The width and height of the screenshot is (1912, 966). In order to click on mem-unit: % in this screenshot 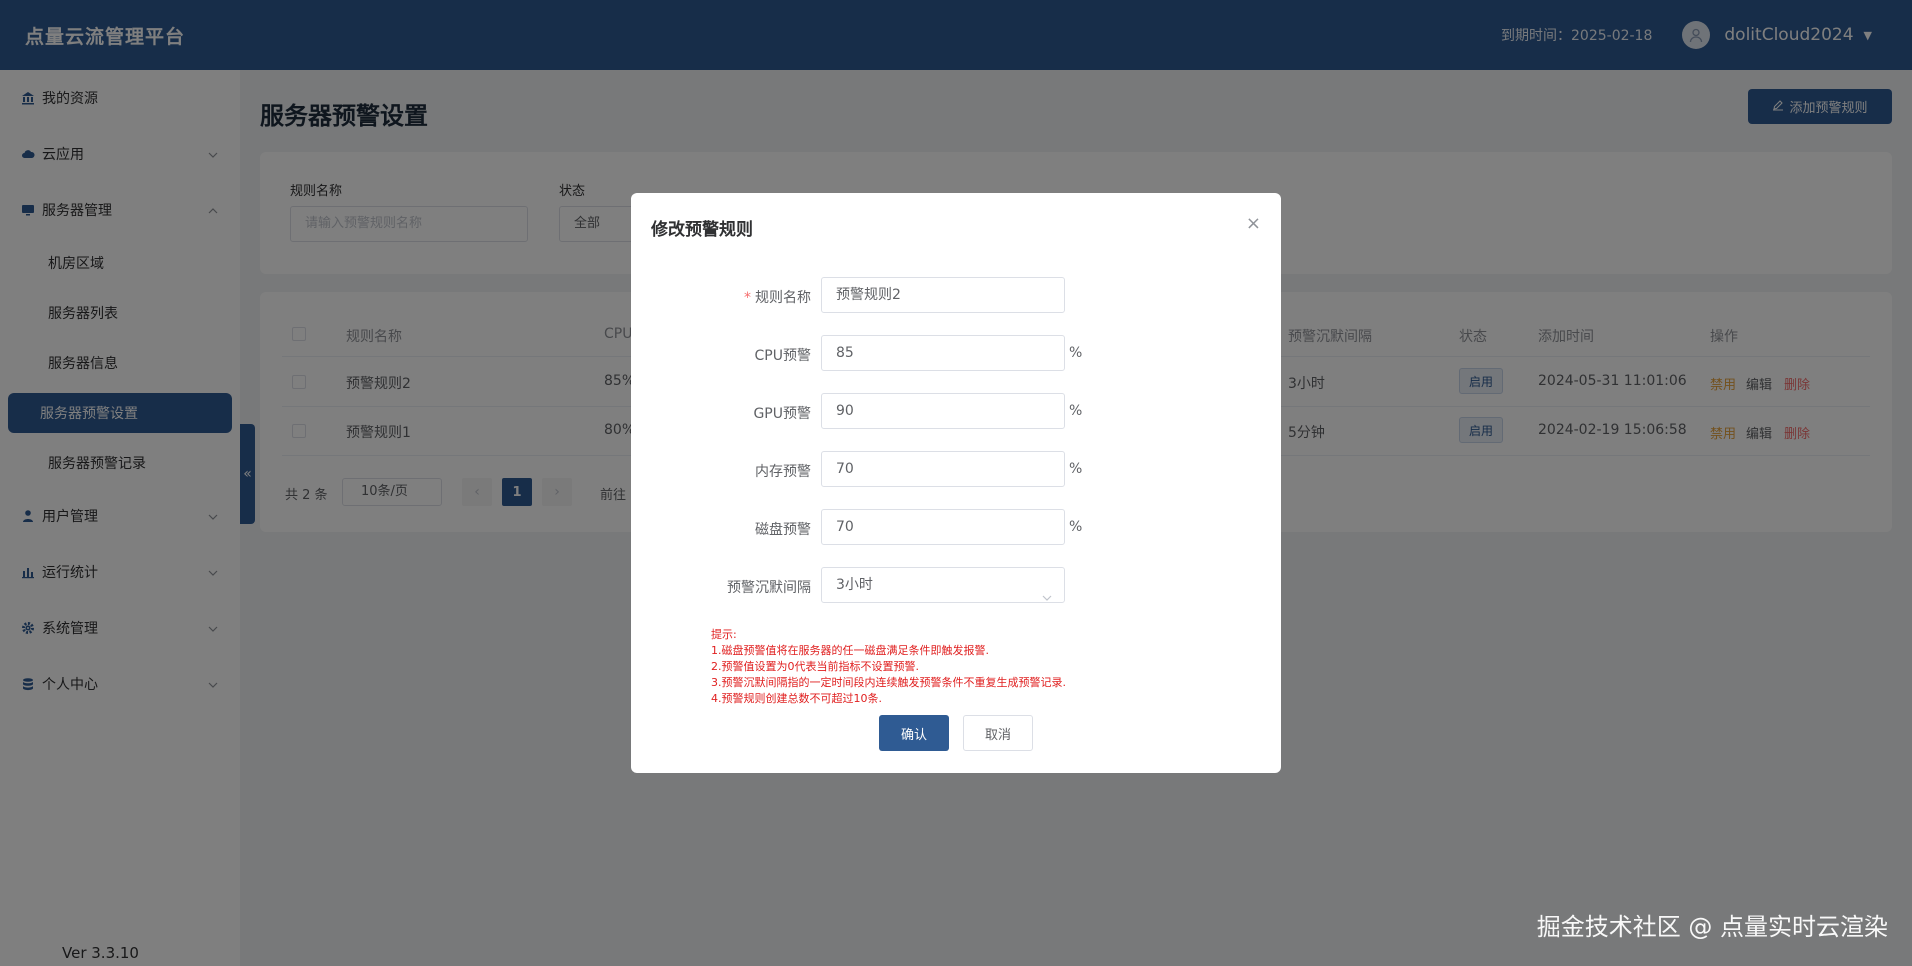, I will do `click(1076, 469)`.